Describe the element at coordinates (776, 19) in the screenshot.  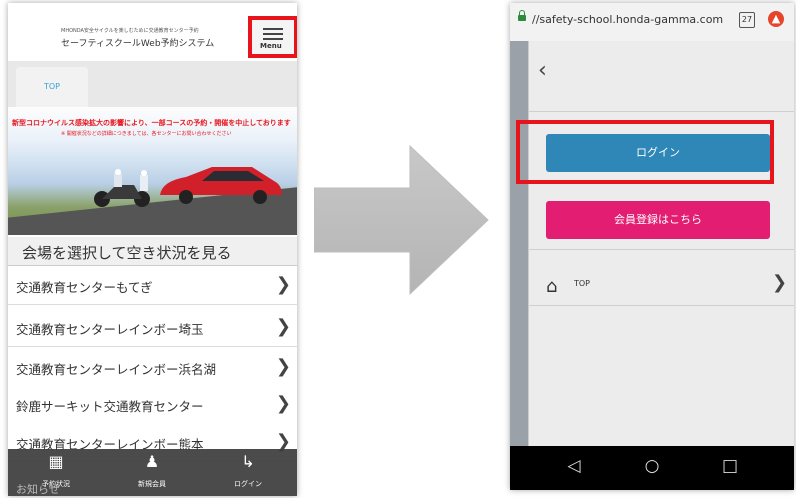
I see `browser-menu-icon: ▲` at that location.